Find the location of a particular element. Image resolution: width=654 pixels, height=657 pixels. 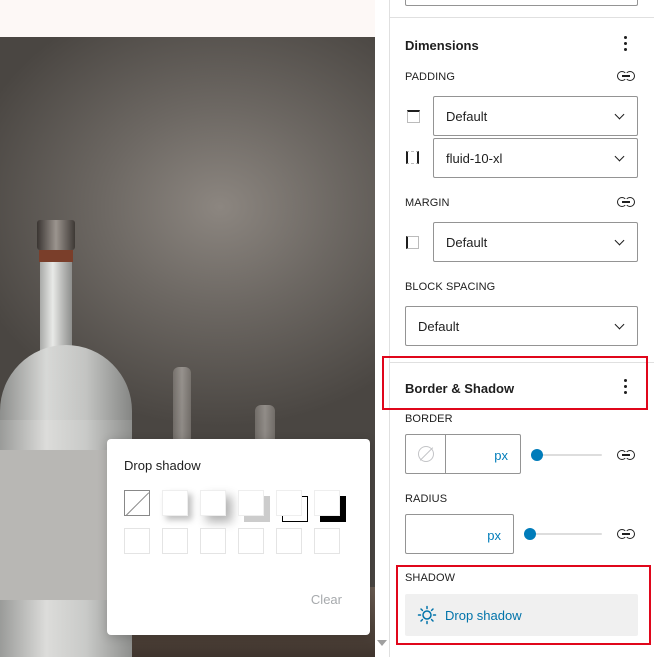

margin-label: MARGIN is located at coordinates (427, 203).